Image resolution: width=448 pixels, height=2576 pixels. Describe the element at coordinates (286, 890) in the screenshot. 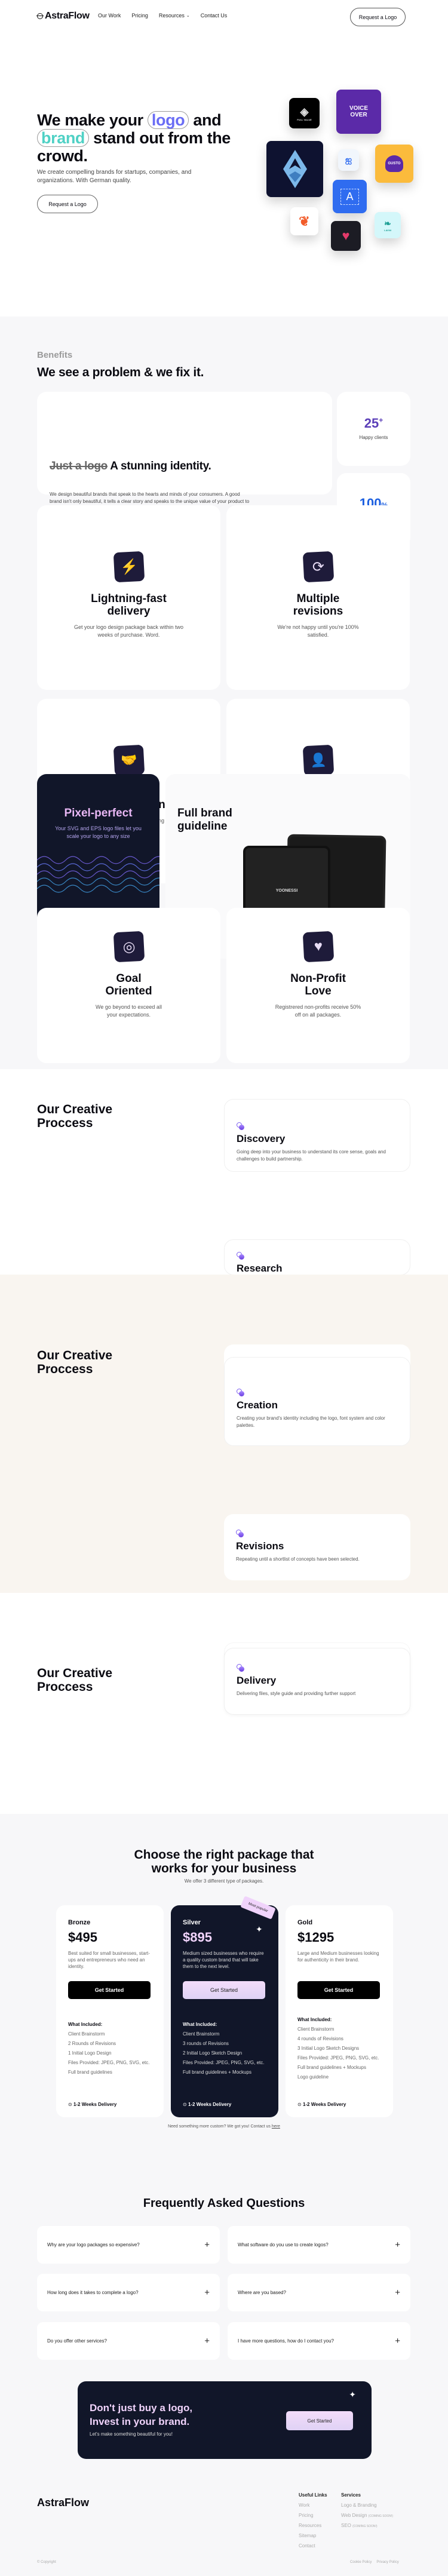

I see `mockup-text: YOONESSI` at that location.